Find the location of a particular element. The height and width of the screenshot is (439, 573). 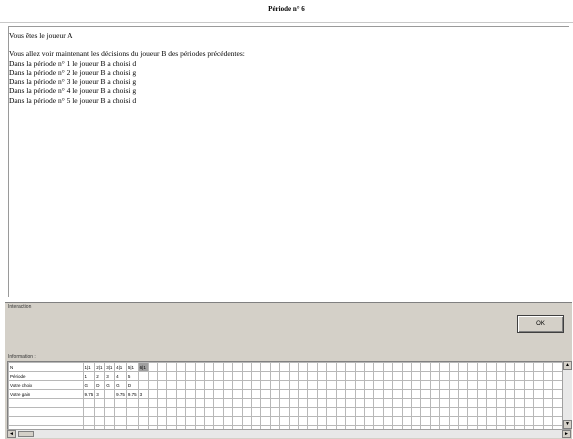

grid-cell: 5 is located at coordinates (132, 376).